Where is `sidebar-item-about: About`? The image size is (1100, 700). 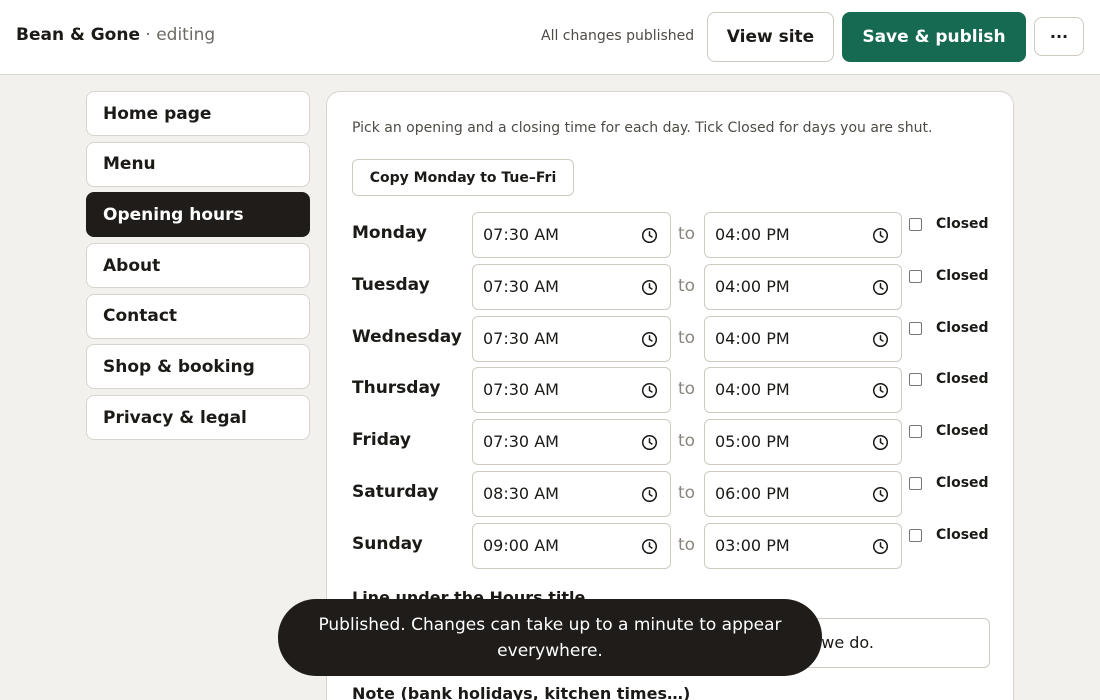
sidebar-item-about: About is located at coordinates (198, 266).